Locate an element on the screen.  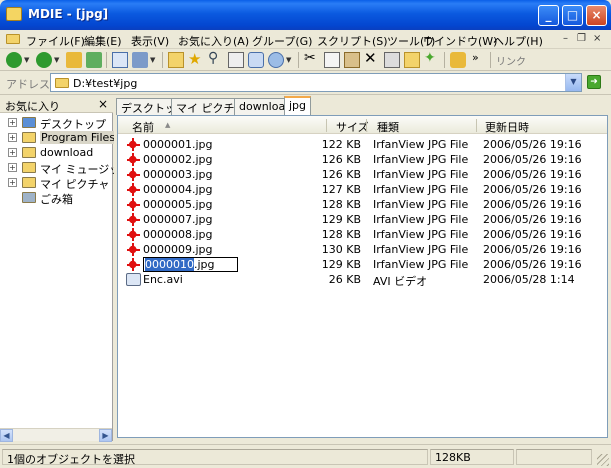
menu-window: ウインドウ(W) is located at coordinates (460, 41).